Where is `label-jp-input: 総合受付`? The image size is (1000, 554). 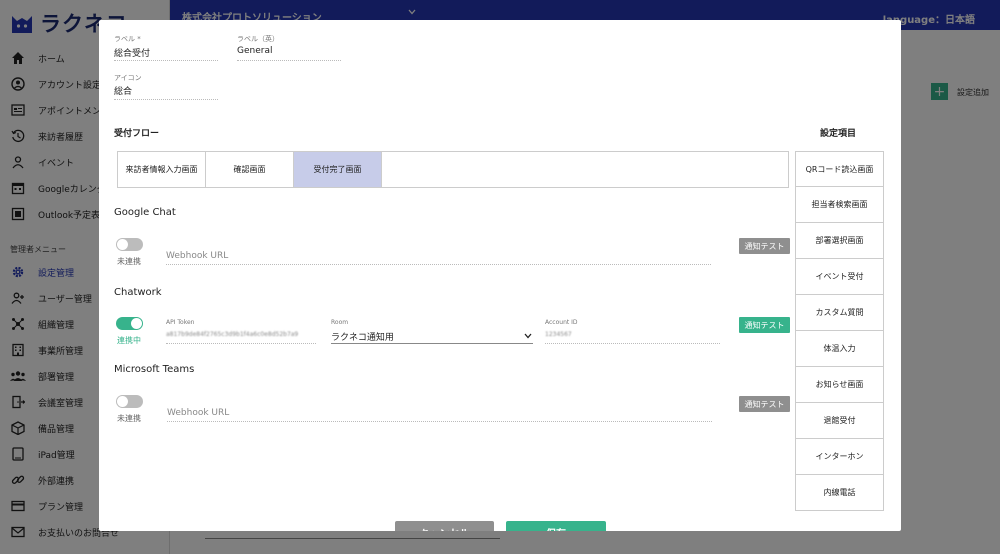
label-jp-input: 総合受付 is located at coordinates (132, 52).